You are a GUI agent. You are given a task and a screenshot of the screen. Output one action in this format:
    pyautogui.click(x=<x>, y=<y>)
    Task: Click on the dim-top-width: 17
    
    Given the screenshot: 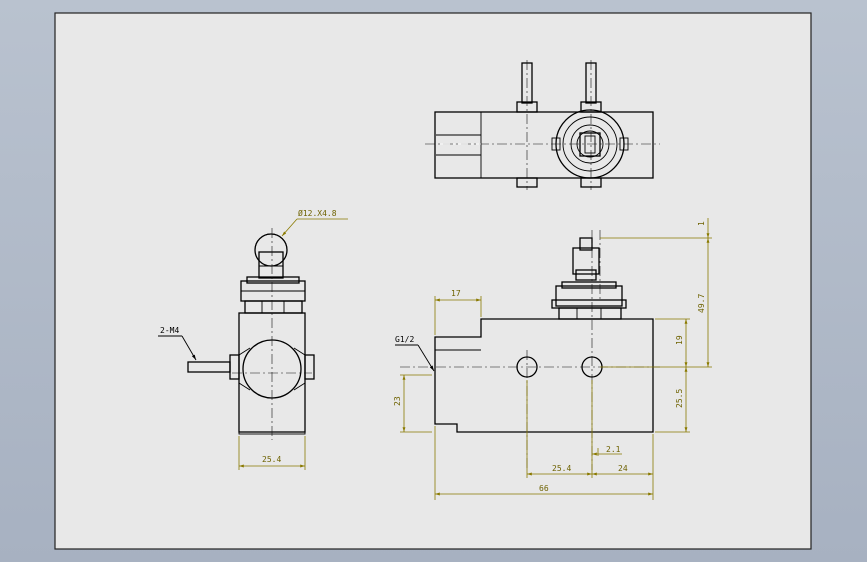 What is the action you would take?
    pyautogui.click(x=456, y=293)
    